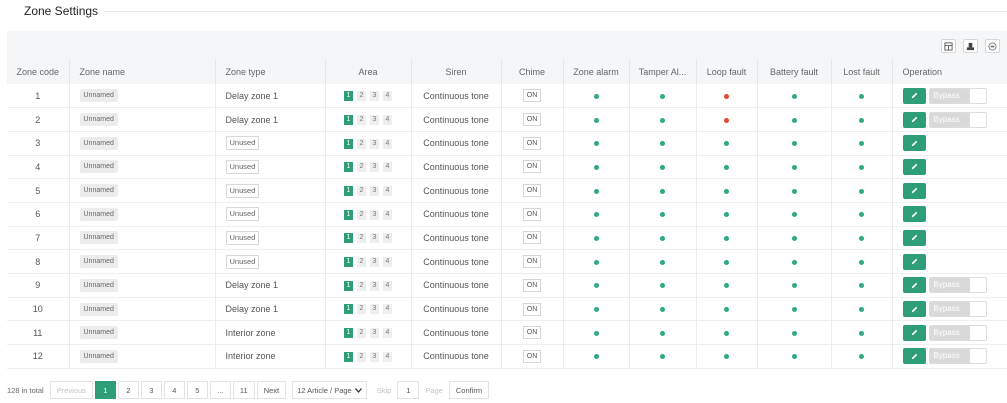 The height and width of the screenshot is (403, 1007). I want to click on col-chime: Chime, so click(532, 71).